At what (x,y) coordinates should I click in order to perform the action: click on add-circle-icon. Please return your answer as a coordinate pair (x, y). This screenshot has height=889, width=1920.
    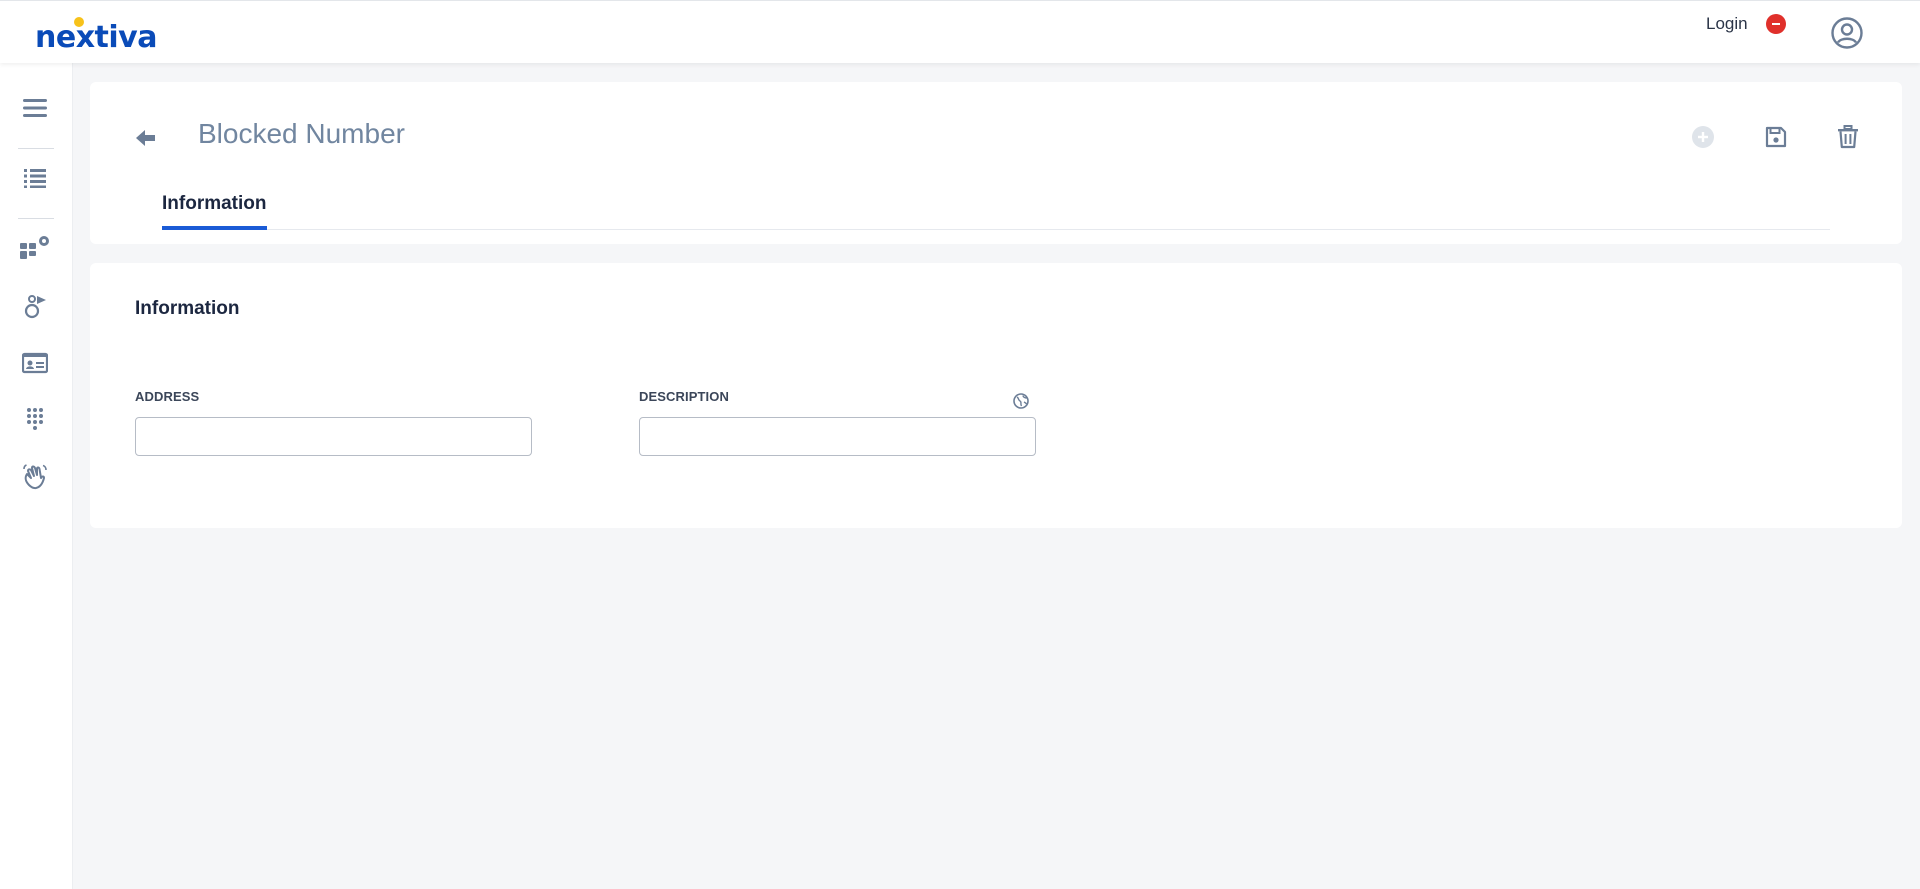
    Looking at the image, I should click on (1703, 137).